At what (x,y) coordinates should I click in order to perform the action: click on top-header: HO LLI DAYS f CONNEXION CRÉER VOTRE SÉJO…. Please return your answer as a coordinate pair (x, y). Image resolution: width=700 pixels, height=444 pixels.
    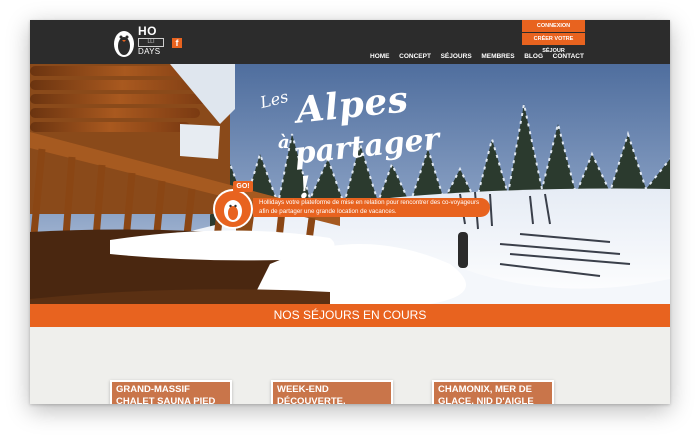
    Looking at the image, I should click on (350, 42).